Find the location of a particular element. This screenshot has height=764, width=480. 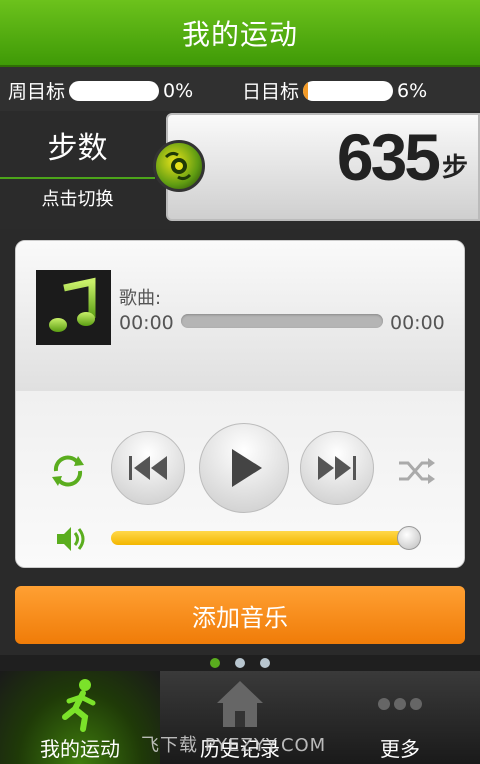

mode-divider is located at coordinates (77, 178).